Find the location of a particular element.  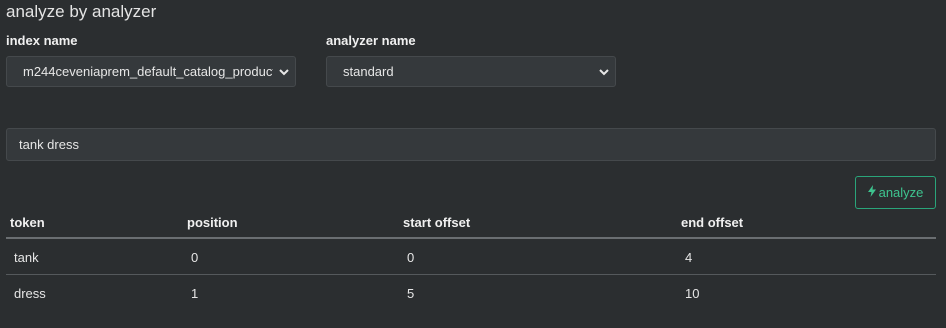

analyze-button: analyze is located at coordinates (895, 192).